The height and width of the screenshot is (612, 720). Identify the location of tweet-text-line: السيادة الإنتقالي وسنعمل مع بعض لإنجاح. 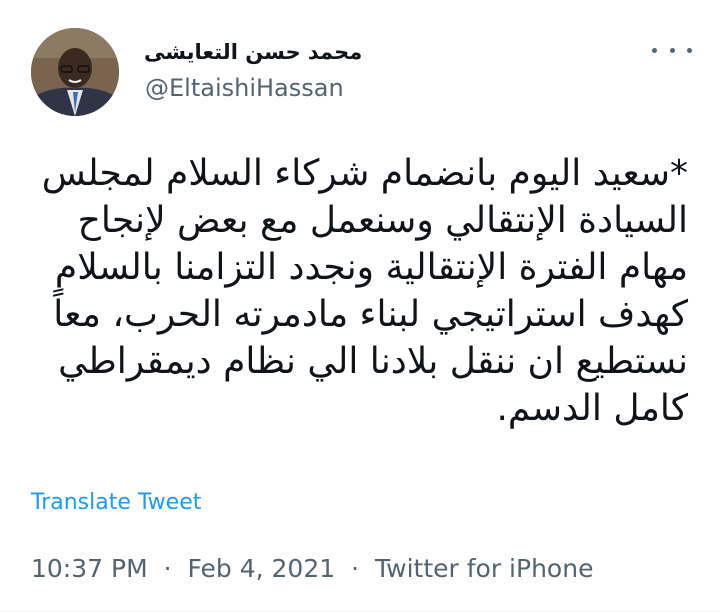
(382, 220).